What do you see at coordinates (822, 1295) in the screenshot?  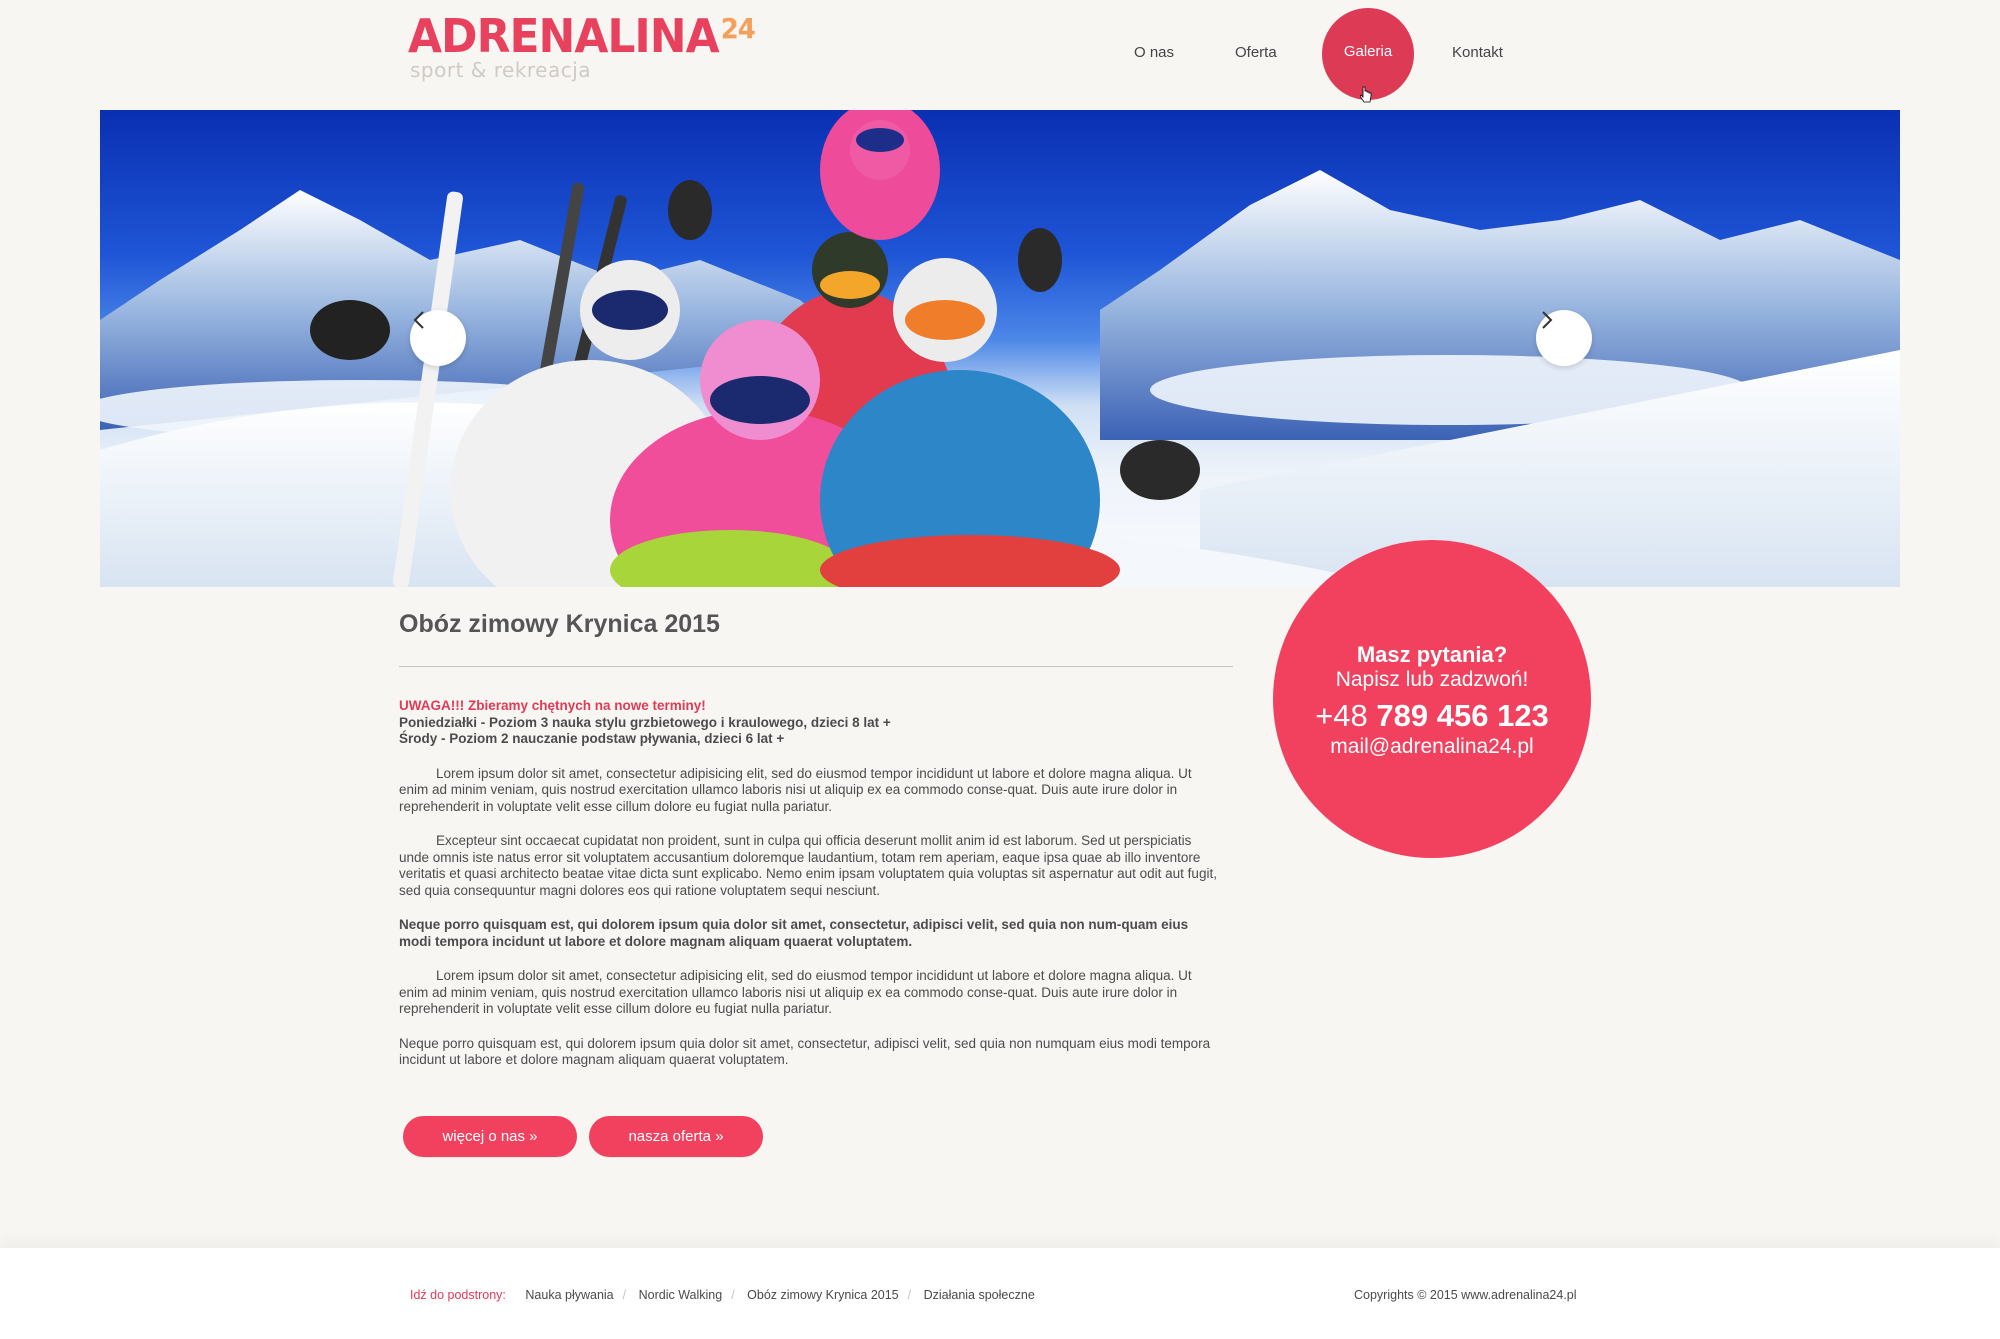 I see `footer-link-oboz: Obóz zimowy Krynica 2015` at bounding box center [822, 1295].